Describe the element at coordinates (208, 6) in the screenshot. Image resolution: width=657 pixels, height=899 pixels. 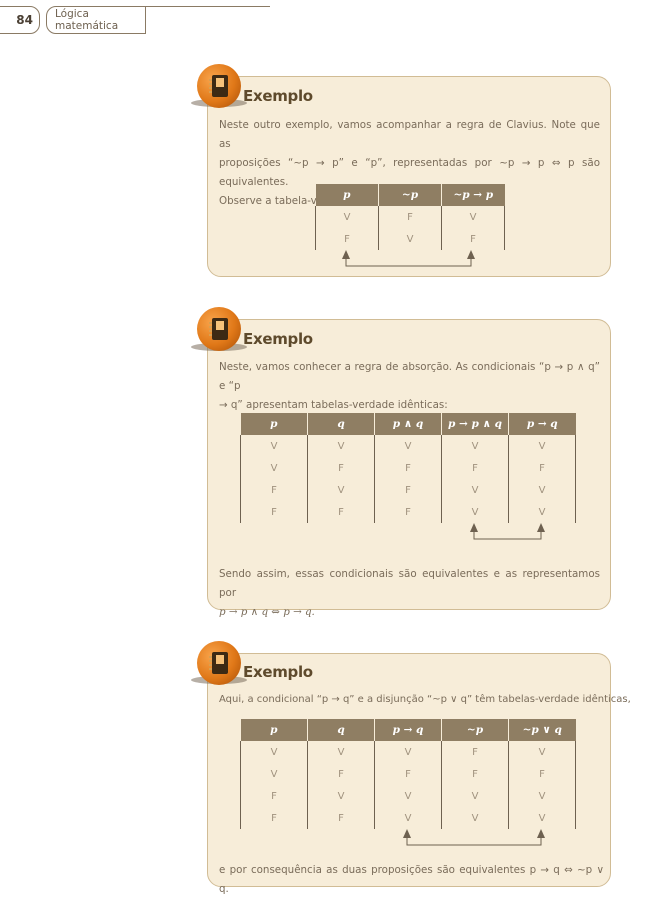
I see `header-rule` at that location.